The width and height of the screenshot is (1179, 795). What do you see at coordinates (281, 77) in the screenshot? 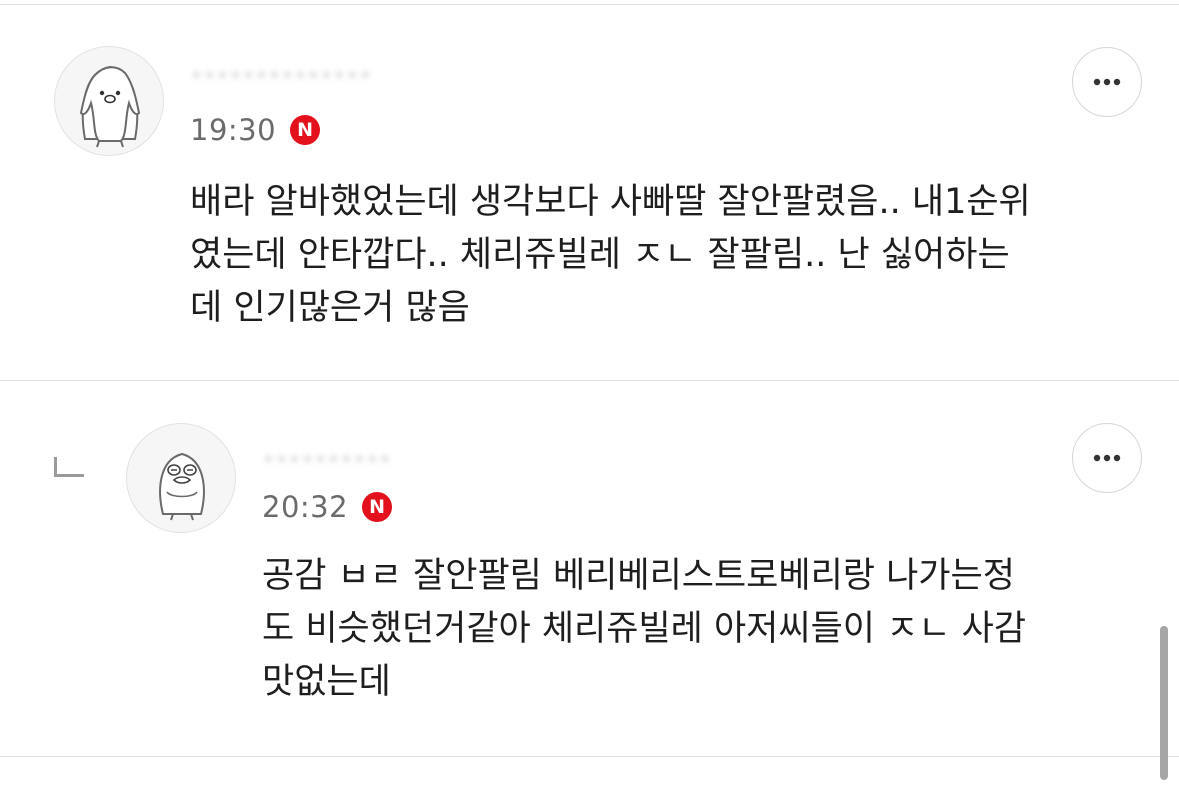
I see `nickname: ••••••••••••••` at bounding box center [281, 77].